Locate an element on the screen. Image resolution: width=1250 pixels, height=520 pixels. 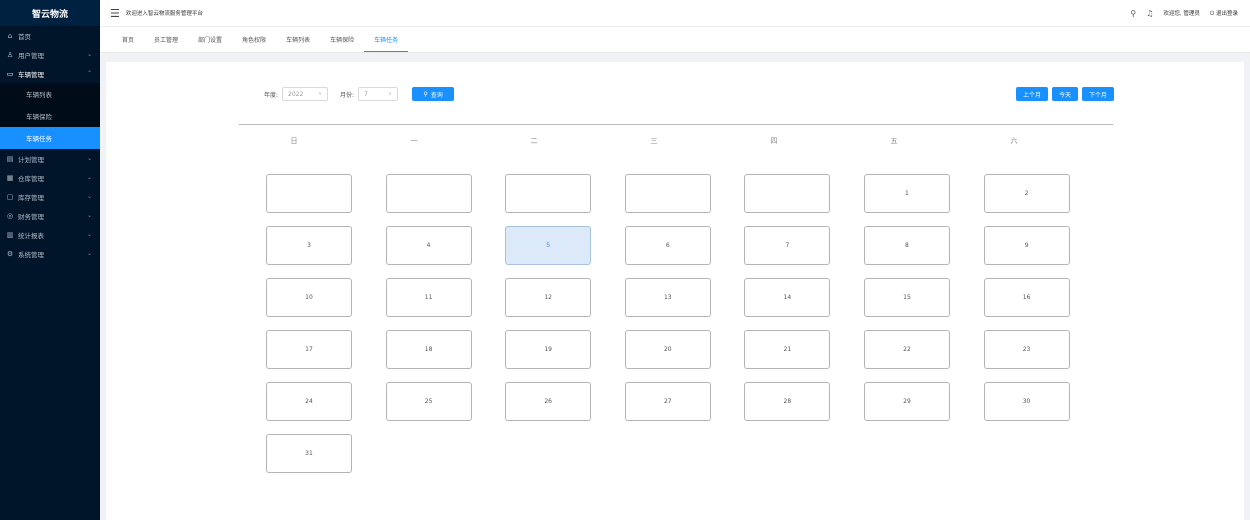
sidebar-item-label: 系统管理 is located at coordinates (31, 254).